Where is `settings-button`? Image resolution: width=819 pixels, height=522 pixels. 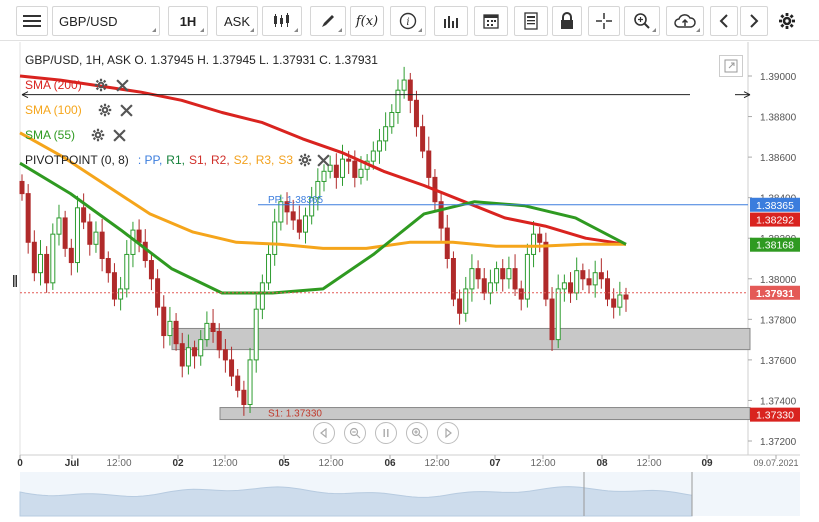
settings-button is located at coordinates (787, 21).